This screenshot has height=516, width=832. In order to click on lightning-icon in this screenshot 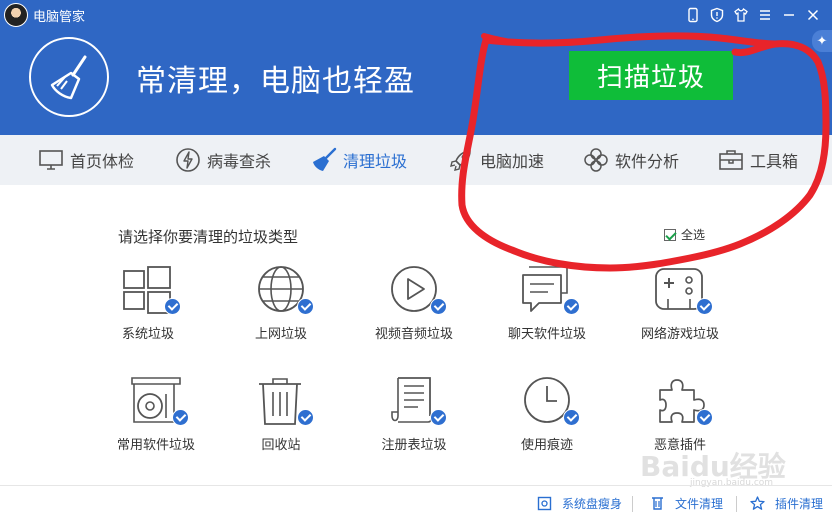, I will do `click(188, 160)`.